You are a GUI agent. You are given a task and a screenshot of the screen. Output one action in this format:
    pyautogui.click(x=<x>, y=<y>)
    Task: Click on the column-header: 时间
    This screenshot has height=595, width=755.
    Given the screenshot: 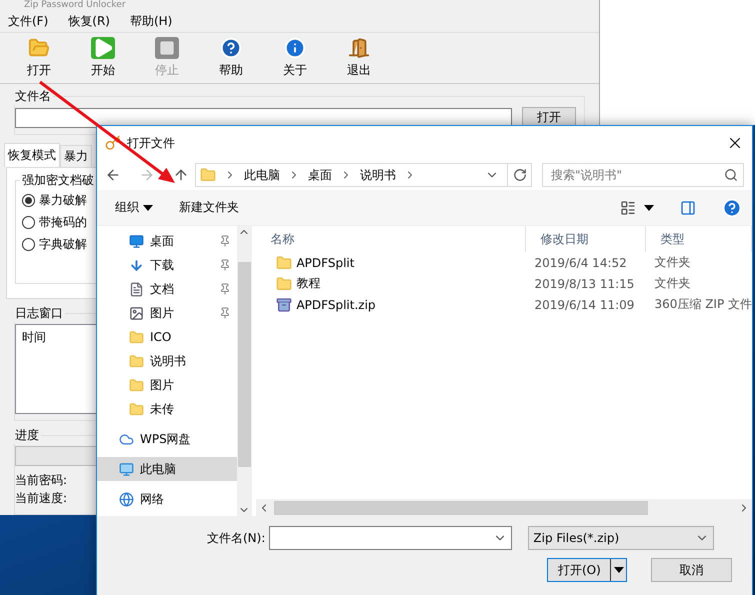 What is the action you would take?
    pyautogui.click(x=34, y=337)
    